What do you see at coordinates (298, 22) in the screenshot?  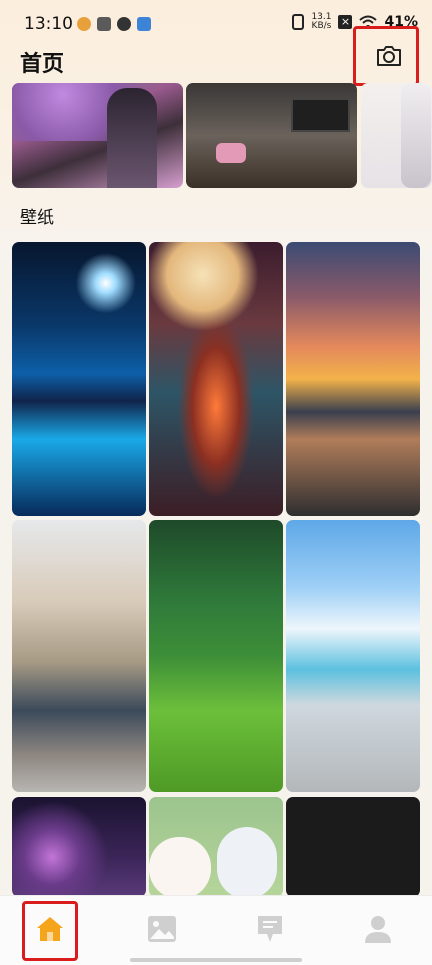 I see `vibrate-icon` at bounding box center [298, 22].